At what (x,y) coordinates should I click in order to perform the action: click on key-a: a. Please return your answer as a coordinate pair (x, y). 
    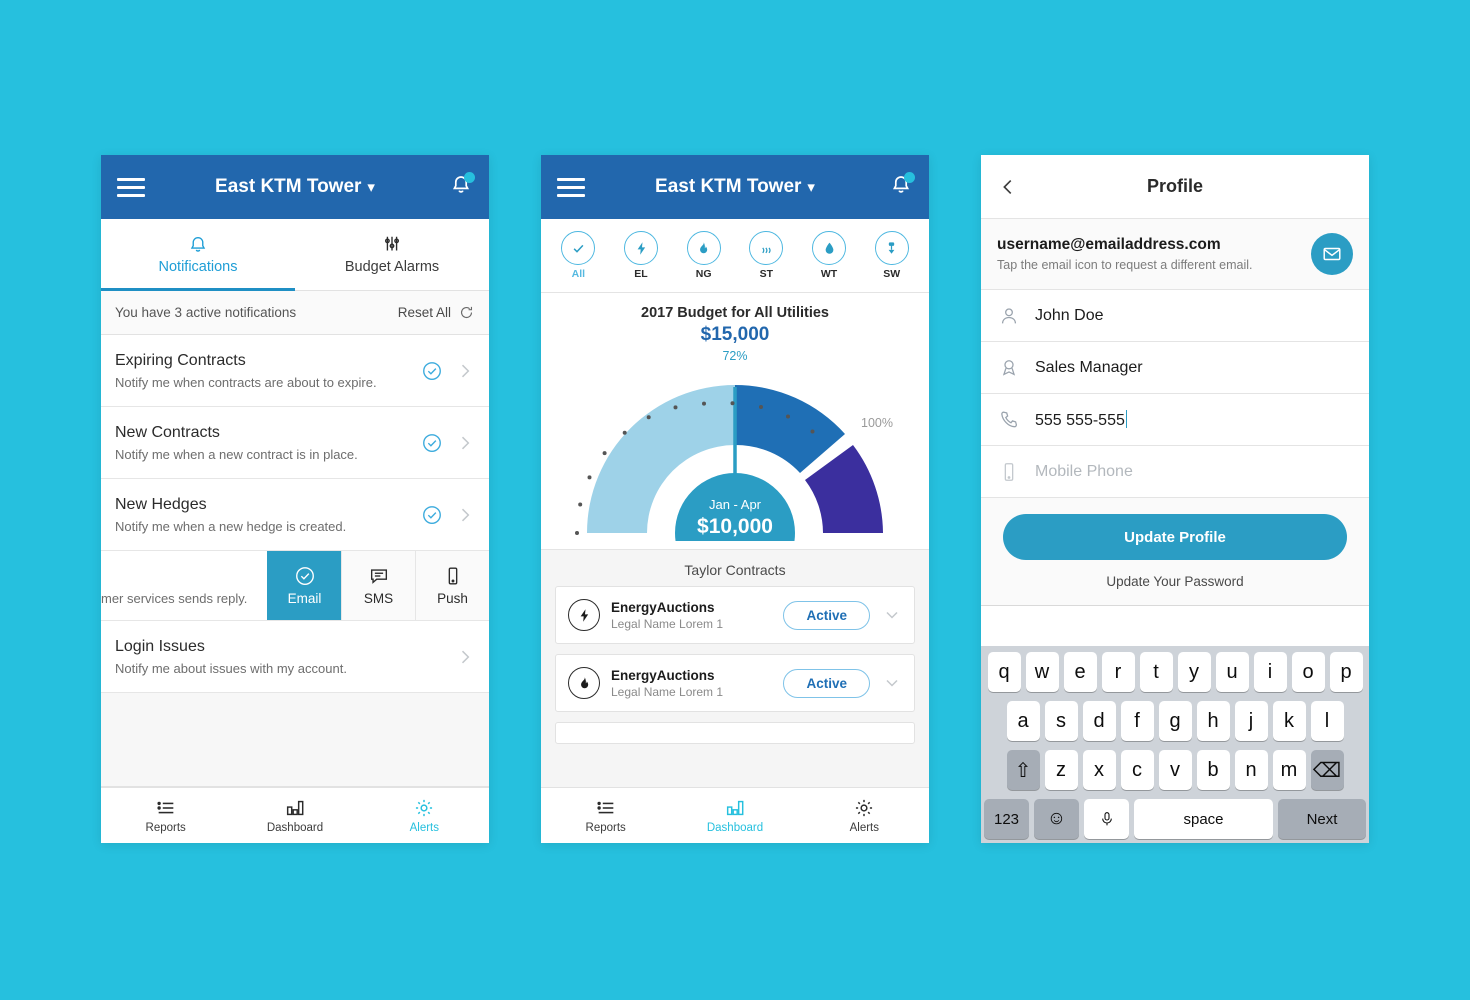
    Looking at the image, I should click on (1023, 721).